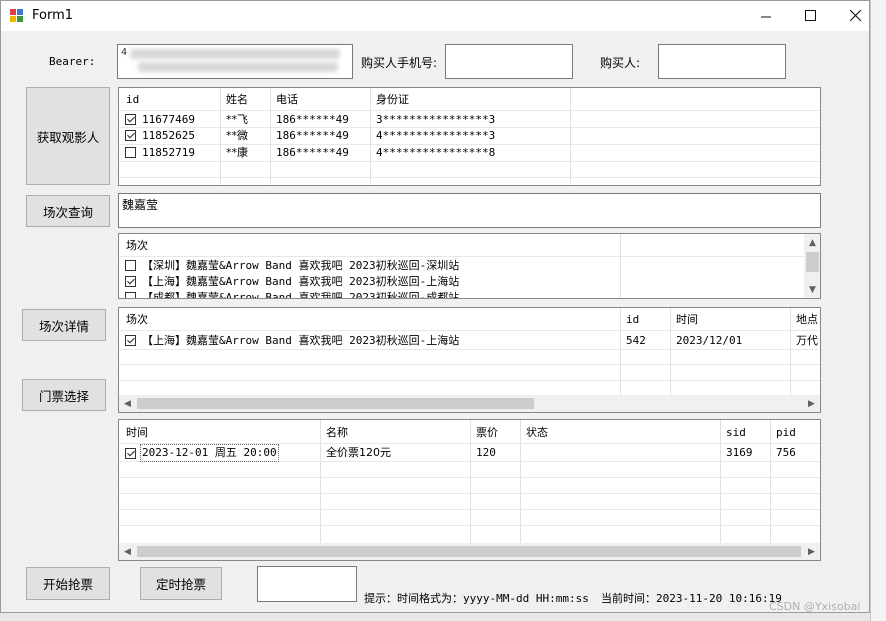 The width and height of the screenshot is (886, 621). Describe the element at coordinates (435, 16) in the screenshot. I see `title-bar: Form1` at that location.